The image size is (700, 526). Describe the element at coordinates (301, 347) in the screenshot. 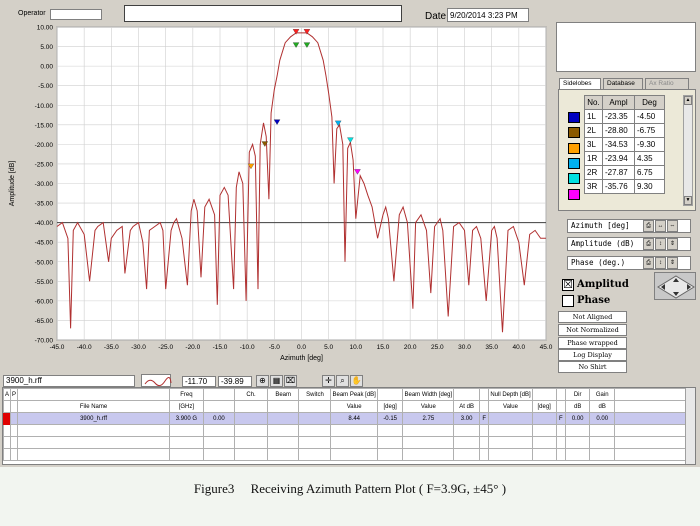

I see `x-tick-label: 0.0` at that location.